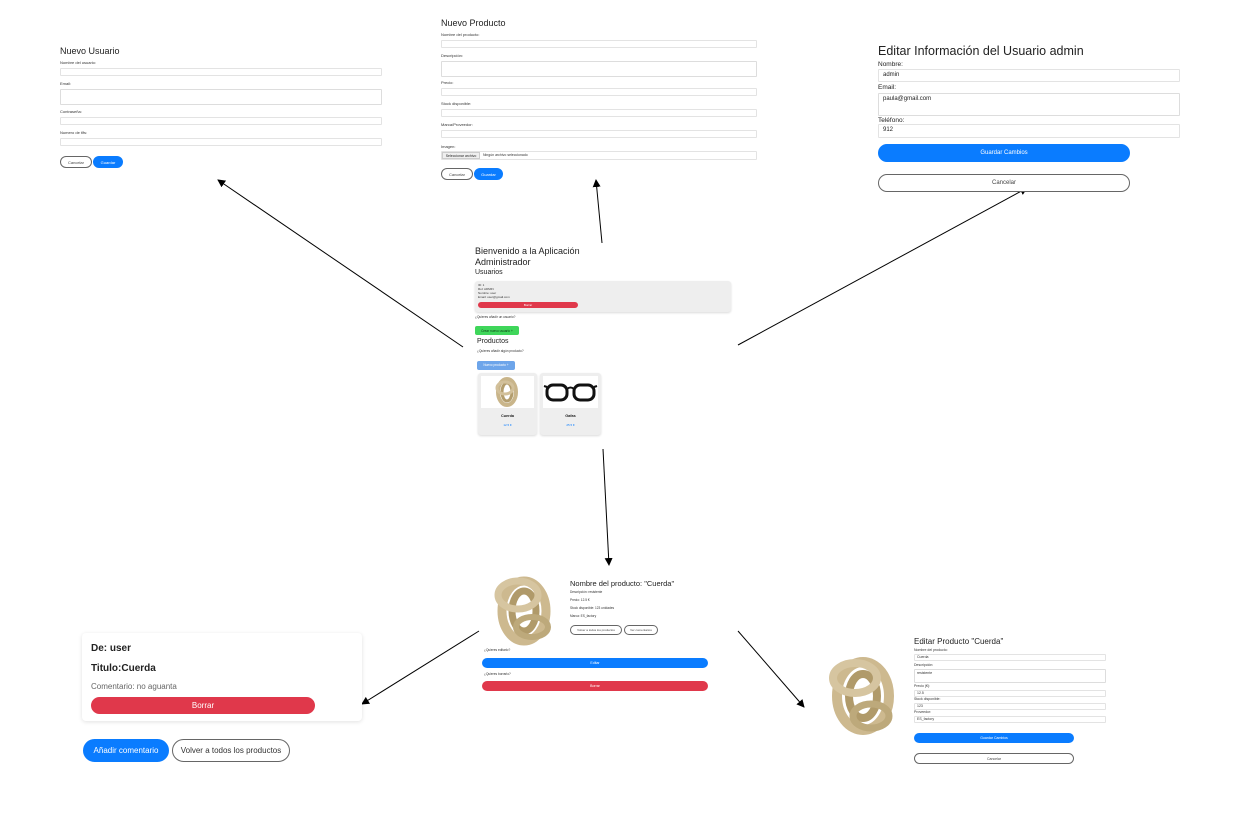 The image size is (1257, 822). Describe the element at coordinates (1029, 75) in the screenshot. I see `name-input` at that location.